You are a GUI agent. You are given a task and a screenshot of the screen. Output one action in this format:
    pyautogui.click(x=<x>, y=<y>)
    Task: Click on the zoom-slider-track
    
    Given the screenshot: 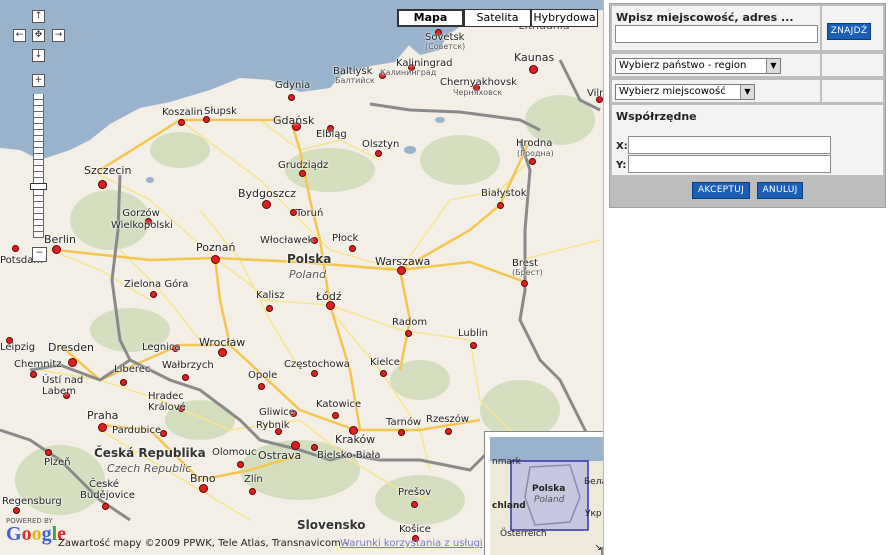 What is the action you would take?
    pyautogui.click(x=38, y=166)
    